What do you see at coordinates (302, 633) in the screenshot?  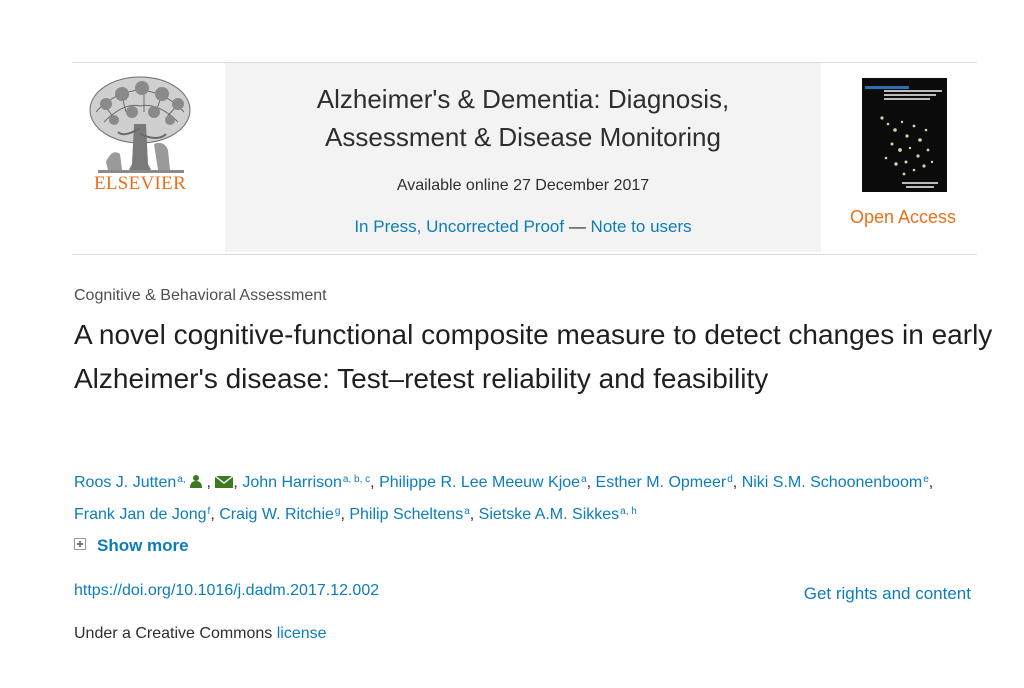 I see `license-link: license` at bounding box center [302, 633].